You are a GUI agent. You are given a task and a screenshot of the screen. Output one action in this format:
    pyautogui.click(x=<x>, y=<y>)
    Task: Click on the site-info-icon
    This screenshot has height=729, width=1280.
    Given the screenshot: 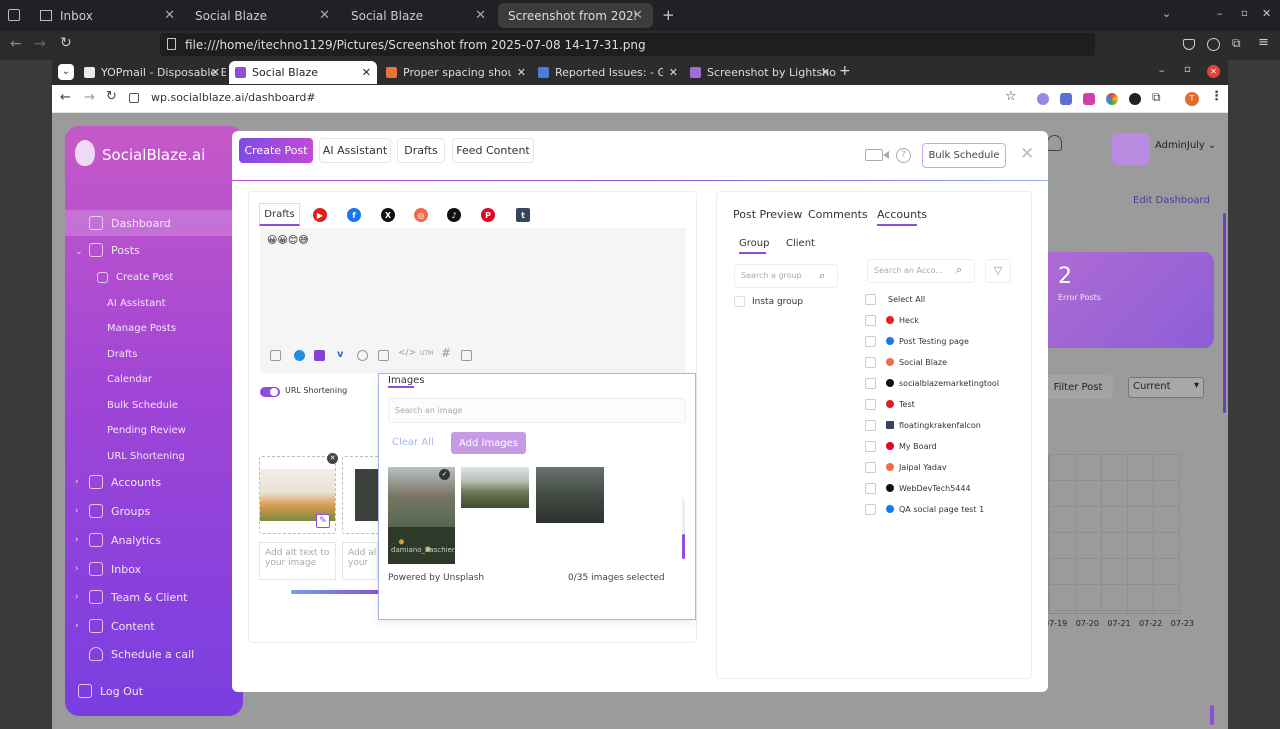 What is the action you would take?
    pyautogui.click(x=134, y=98)
    